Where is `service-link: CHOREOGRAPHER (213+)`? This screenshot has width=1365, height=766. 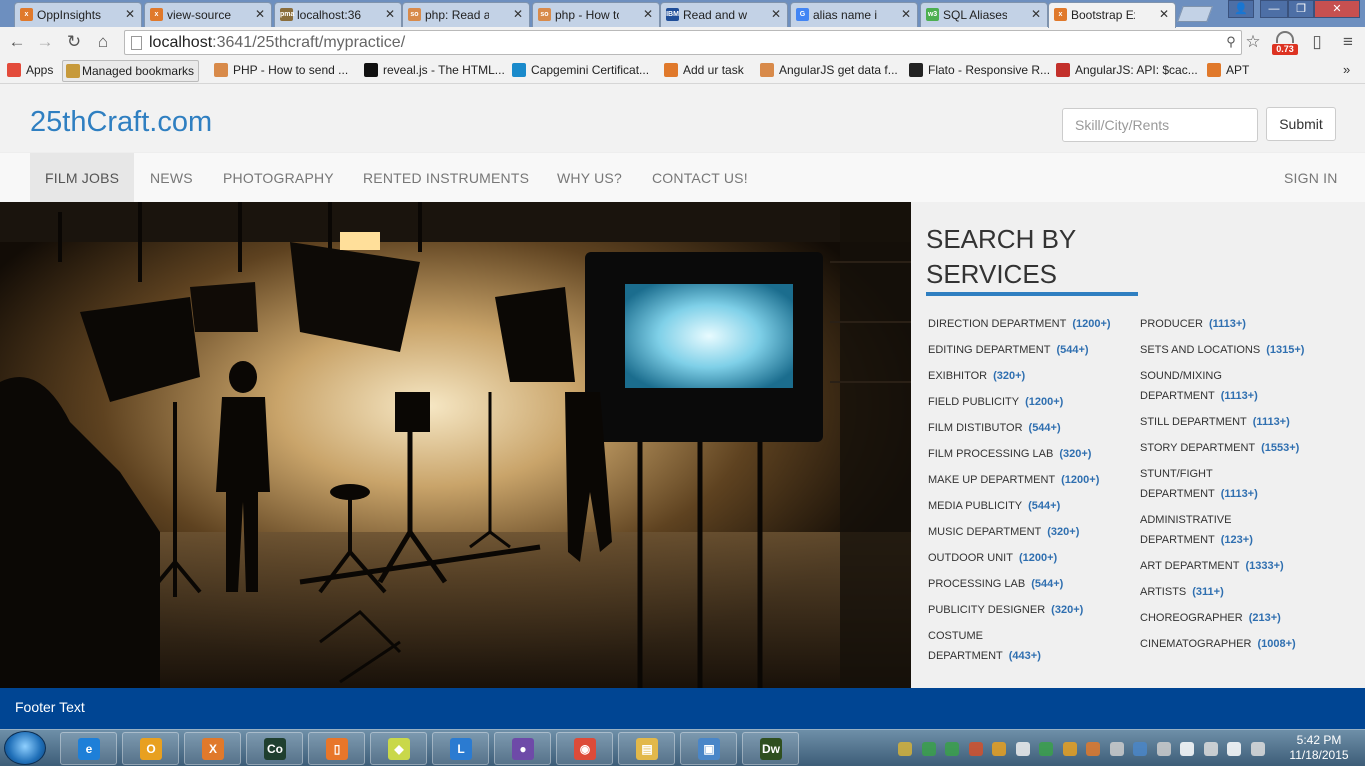
service-link: CHOREOGRAPHER (213+) is located at coordinates (1240, 618).